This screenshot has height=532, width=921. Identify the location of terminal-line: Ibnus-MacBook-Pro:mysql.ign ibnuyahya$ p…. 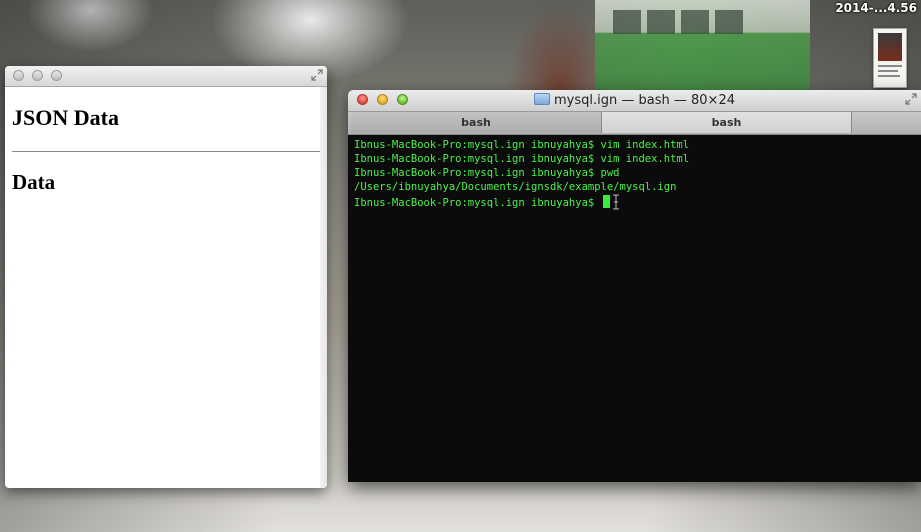
(487, 173).